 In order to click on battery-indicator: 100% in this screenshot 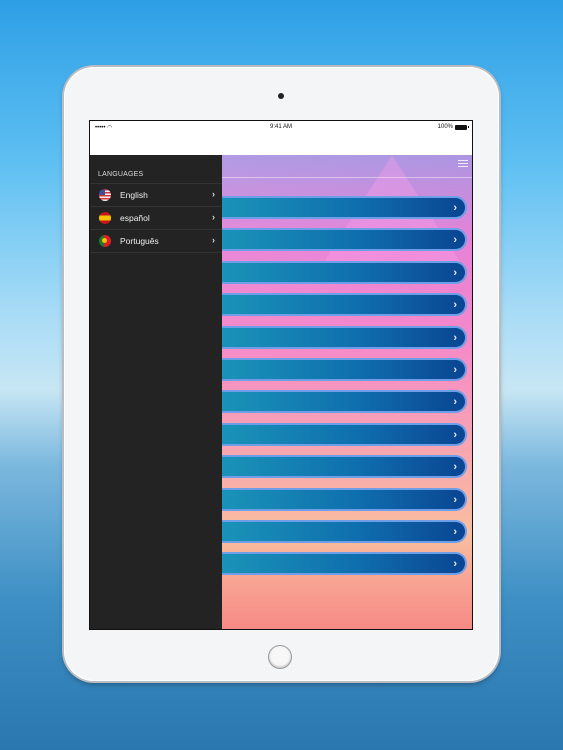, I will do `click(453, 127)`.